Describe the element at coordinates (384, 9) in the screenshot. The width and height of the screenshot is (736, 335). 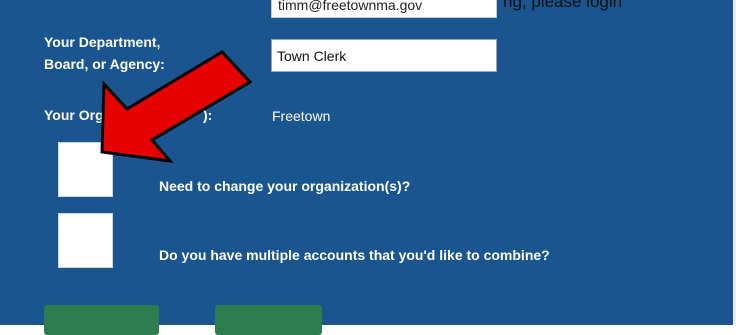
I see `email-field: timm@freetownma.gov` at that location.